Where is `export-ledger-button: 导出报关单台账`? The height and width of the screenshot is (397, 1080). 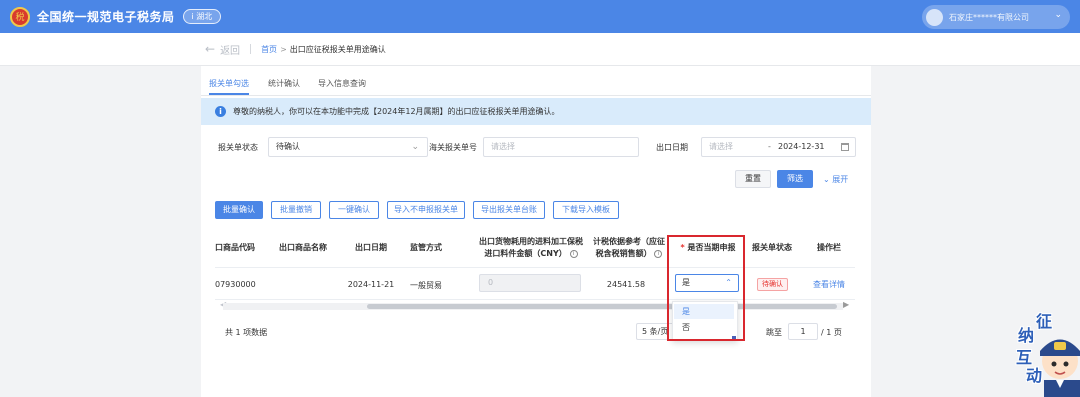 export-ledger-button: 导出报关单台账 is located at coordinates (509, 210).